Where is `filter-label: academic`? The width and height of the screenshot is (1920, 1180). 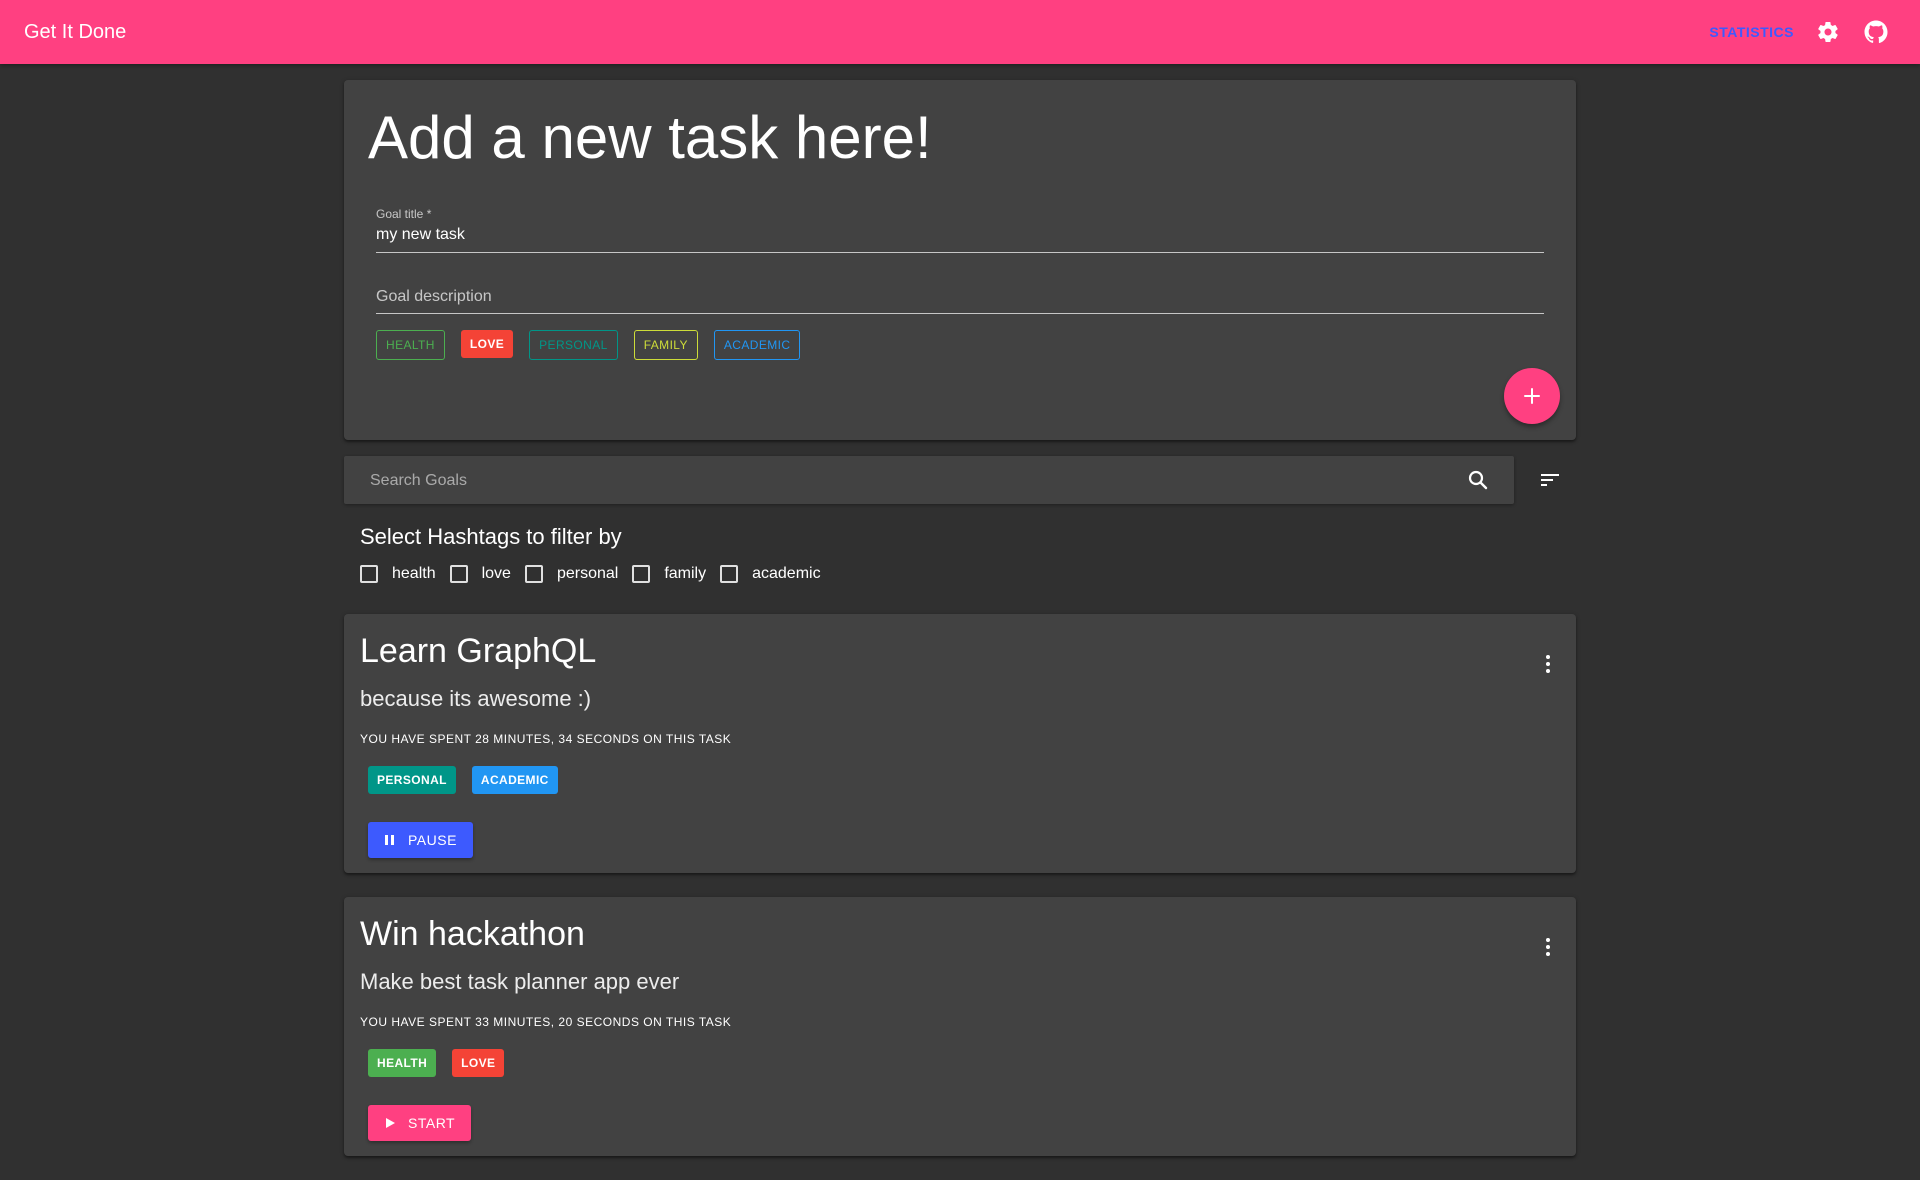
filter-label: academic is located at coordinates (786, 573).